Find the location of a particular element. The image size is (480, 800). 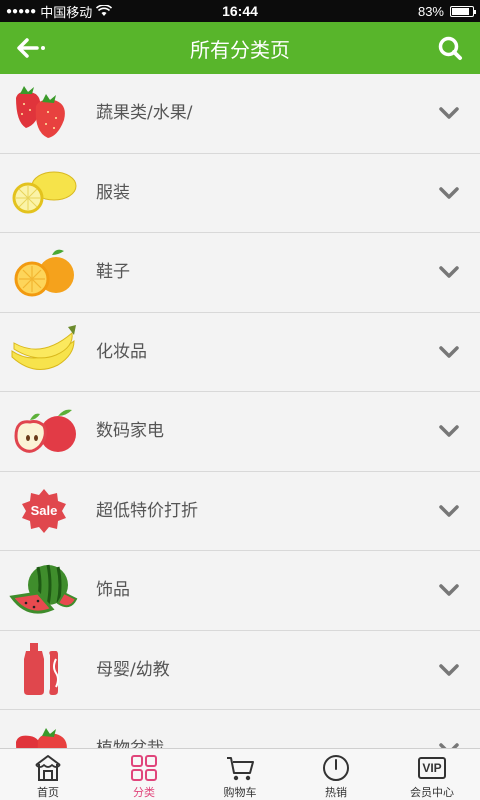

sale-badge-text: Sale is located at coordinates (44, 510).